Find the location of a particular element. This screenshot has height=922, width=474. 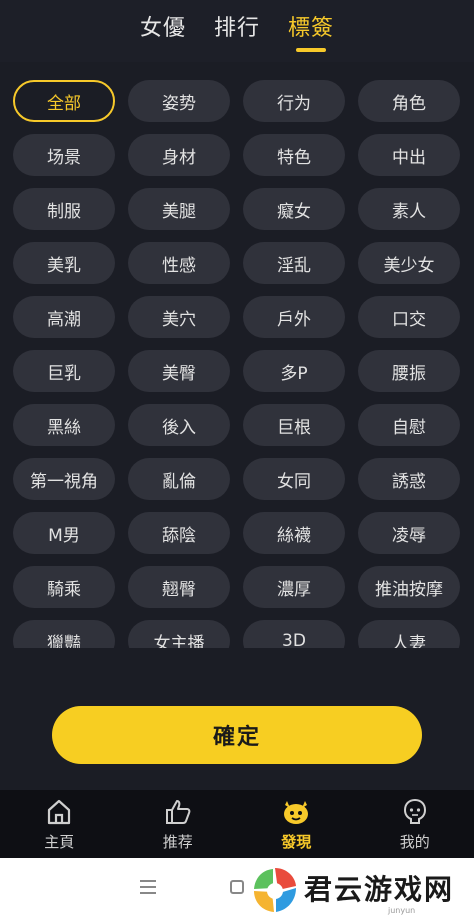

tag-chip: 美穴 is located at coordinates (179, 317).